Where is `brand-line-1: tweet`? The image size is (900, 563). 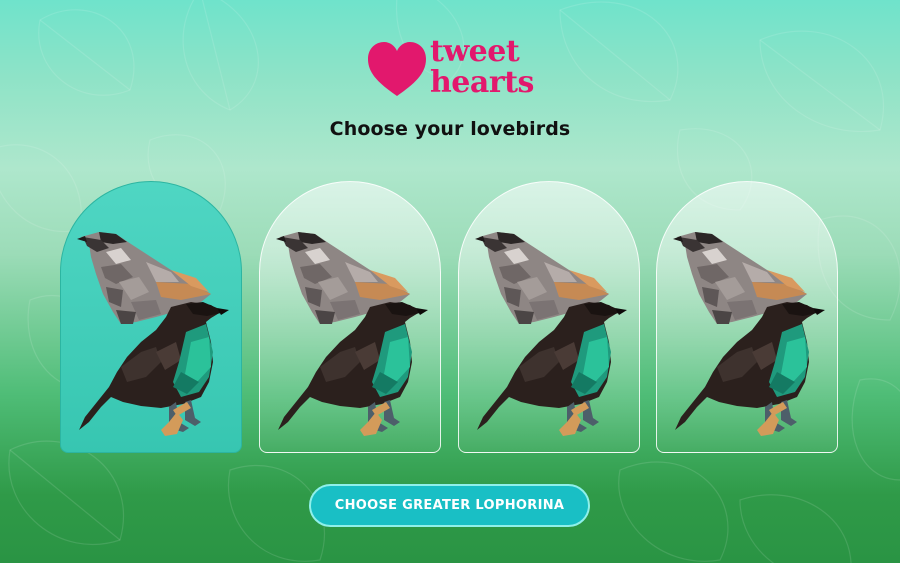 brand-line-1: tweet is located at coordinates (475, 51).